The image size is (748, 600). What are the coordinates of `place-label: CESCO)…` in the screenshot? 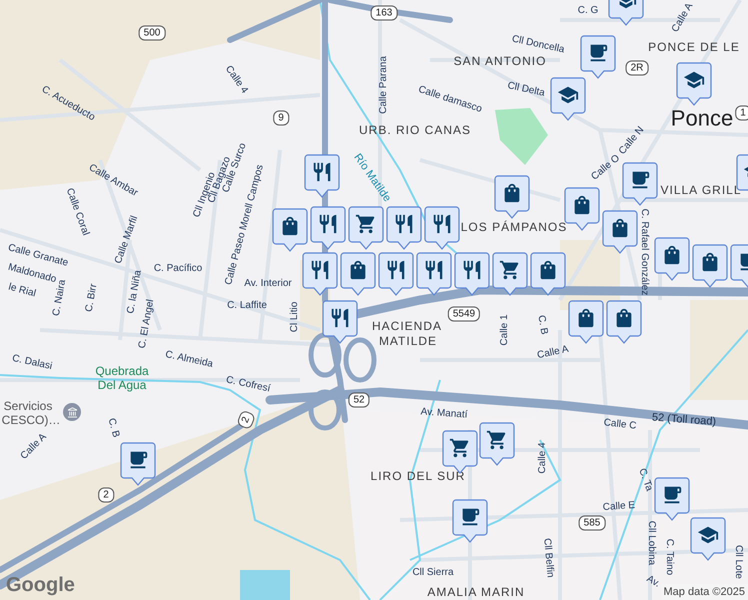 It's located at (31, 420).